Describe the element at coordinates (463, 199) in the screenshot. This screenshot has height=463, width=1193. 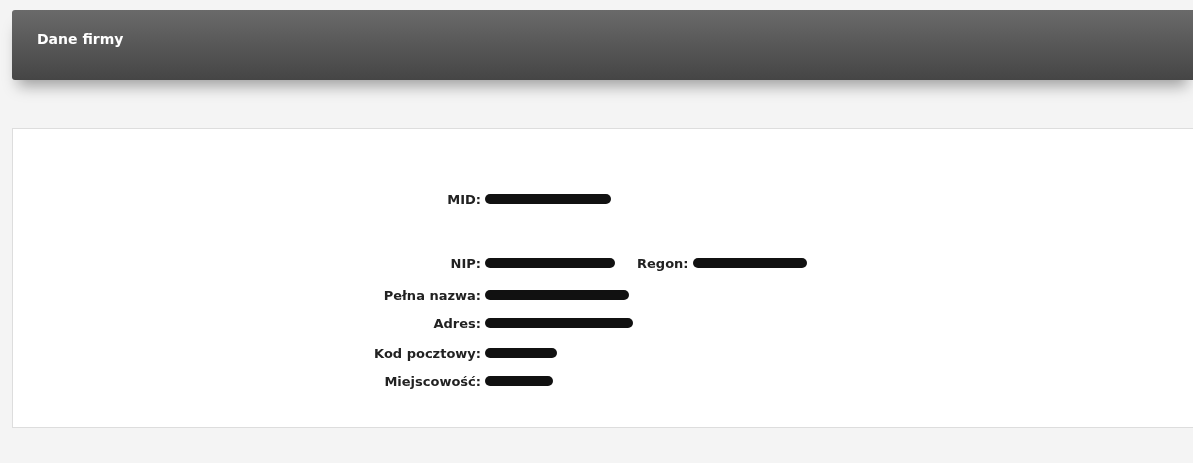
I see `field-label: MID:` at that location.